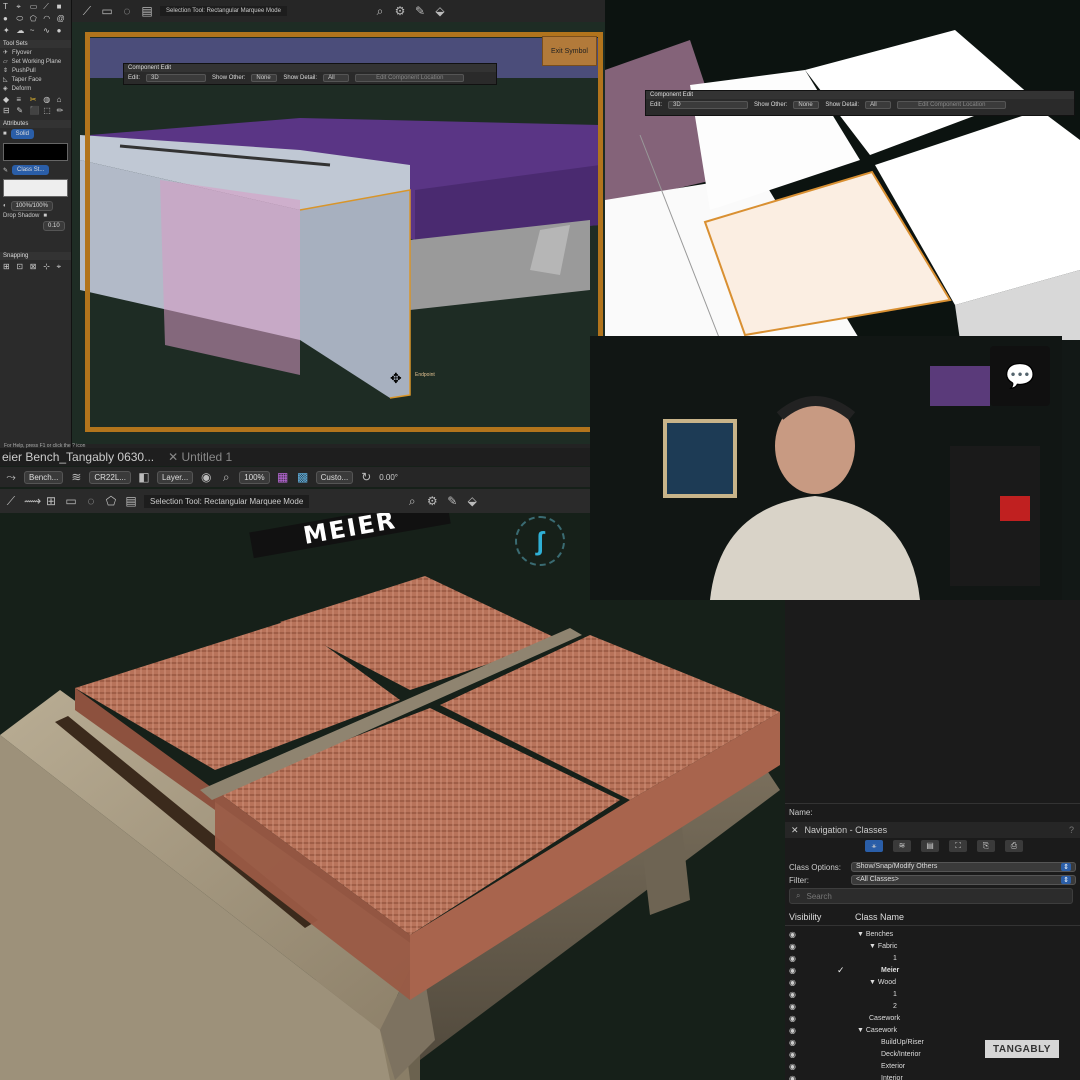 The image size is (1080, 1080). What do you see at coordinates (952, 105) in the screenshot?
I see `edit-component-location-button: Edit Component Location` at bounding box center [952, 105].